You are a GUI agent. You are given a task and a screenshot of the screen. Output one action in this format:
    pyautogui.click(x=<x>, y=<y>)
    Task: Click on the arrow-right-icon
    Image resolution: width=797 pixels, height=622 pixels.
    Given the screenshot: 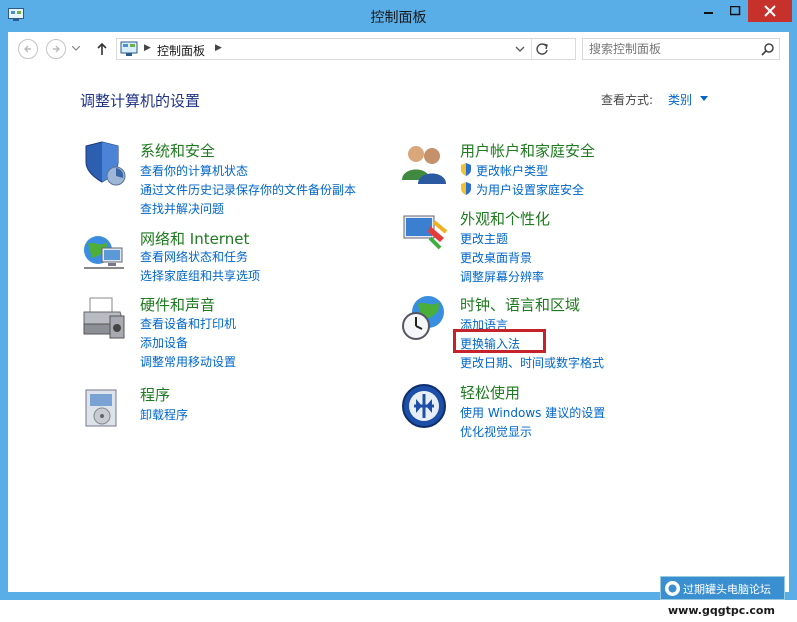 What is the action you would take?
    pyautogui.click(x=56, y=49)
    